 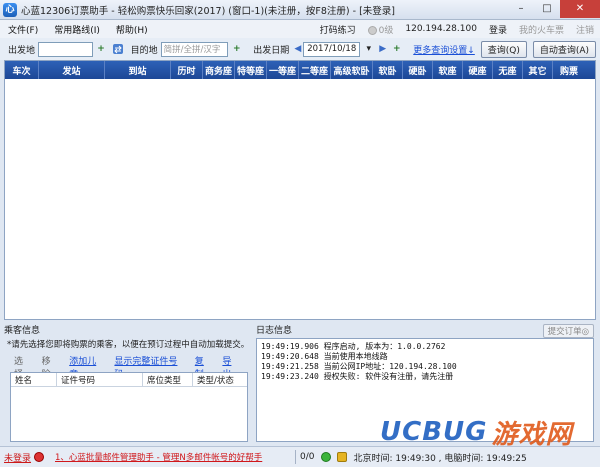 What do you see at coordinates (129, 407) in the screenshot?
I see `passenger-table: 姓名 证件号码 席位类型 类型/状态` at bounding box center [129, 407].